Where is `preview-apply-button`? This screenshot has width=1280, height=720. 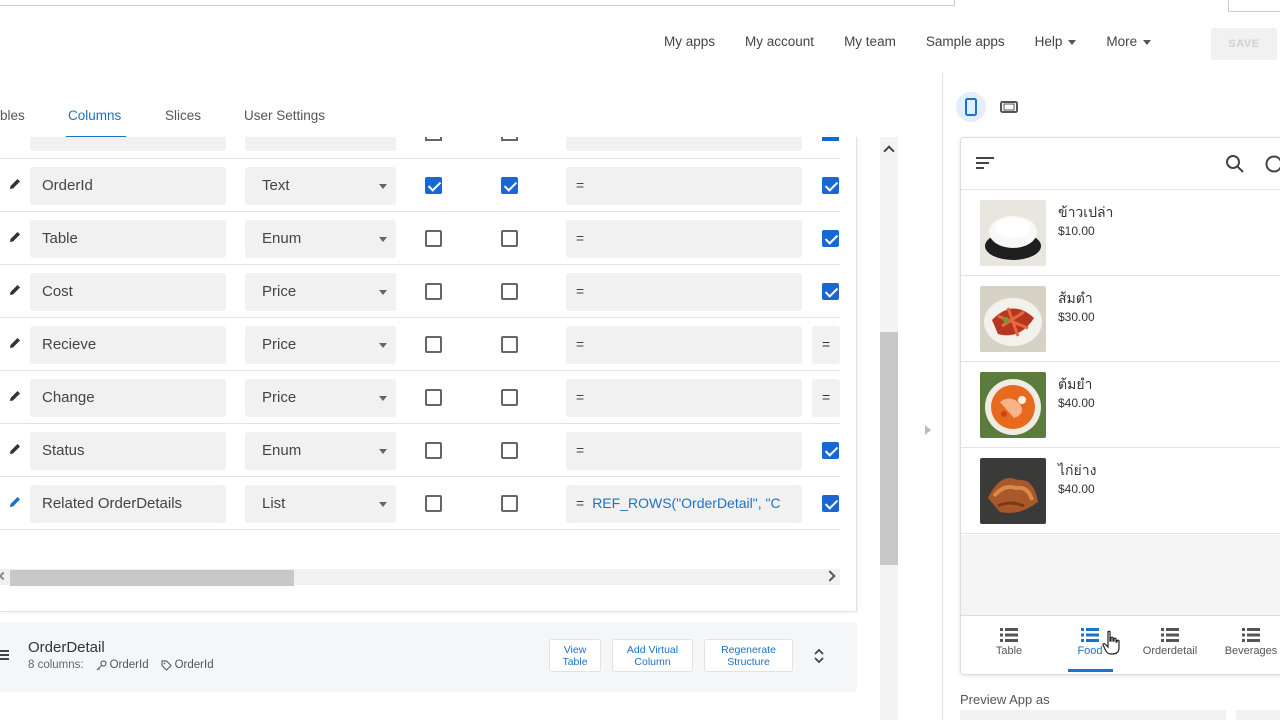
preview-apply-button is located at coordinates (1258, 715).